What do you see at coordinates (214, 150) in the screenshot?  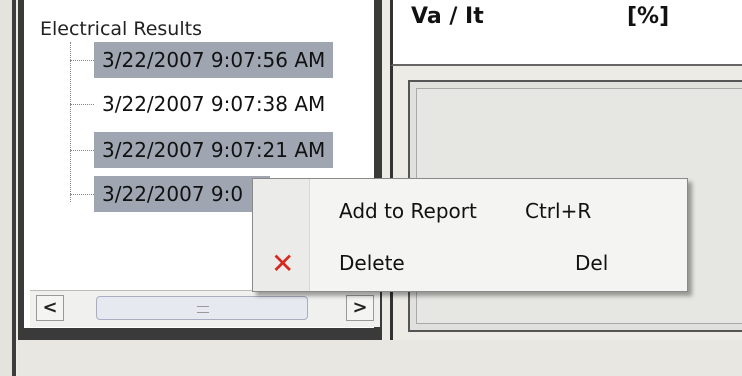 I see `tree-node-result: 3/22/2007 9:07:21 AM` at bounding box center [214, 150].